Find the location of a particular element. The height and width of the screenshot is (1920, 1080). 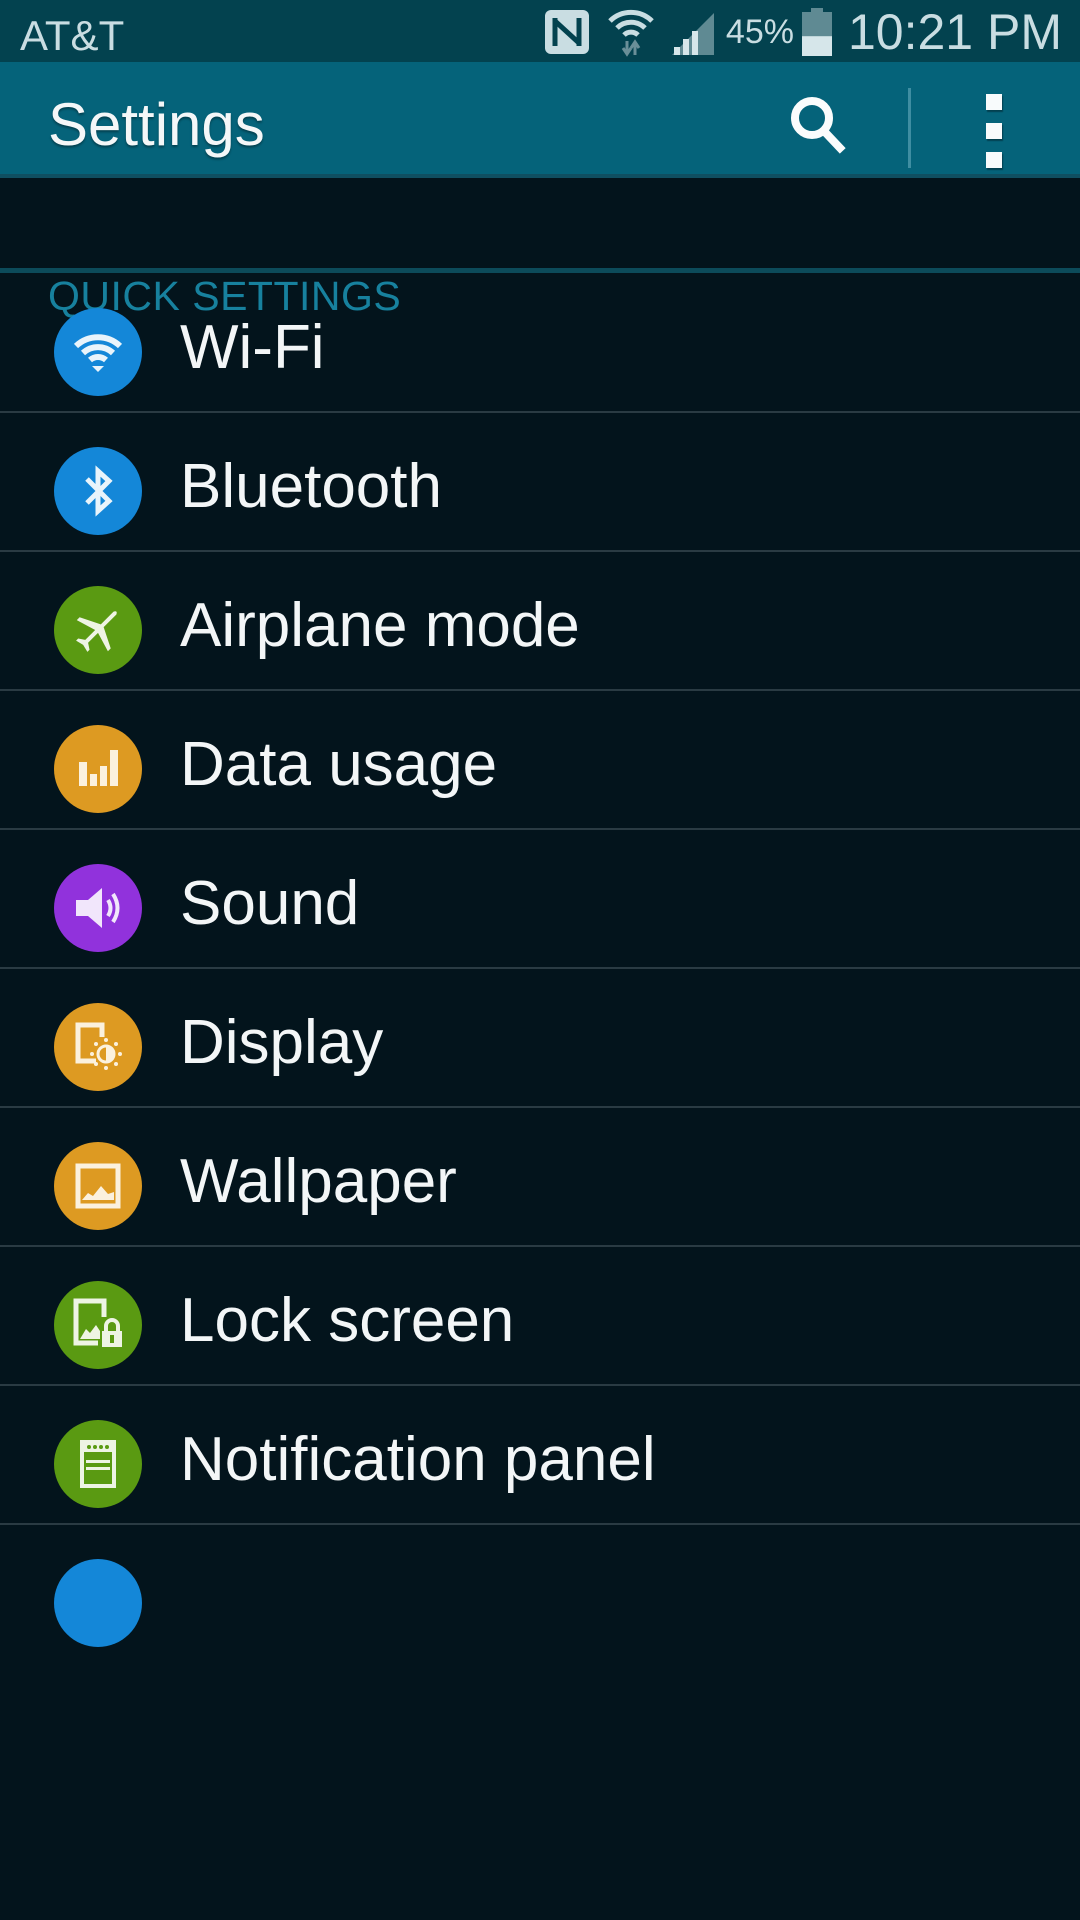

cell-signal-icon is located at coordinates (693, 32).